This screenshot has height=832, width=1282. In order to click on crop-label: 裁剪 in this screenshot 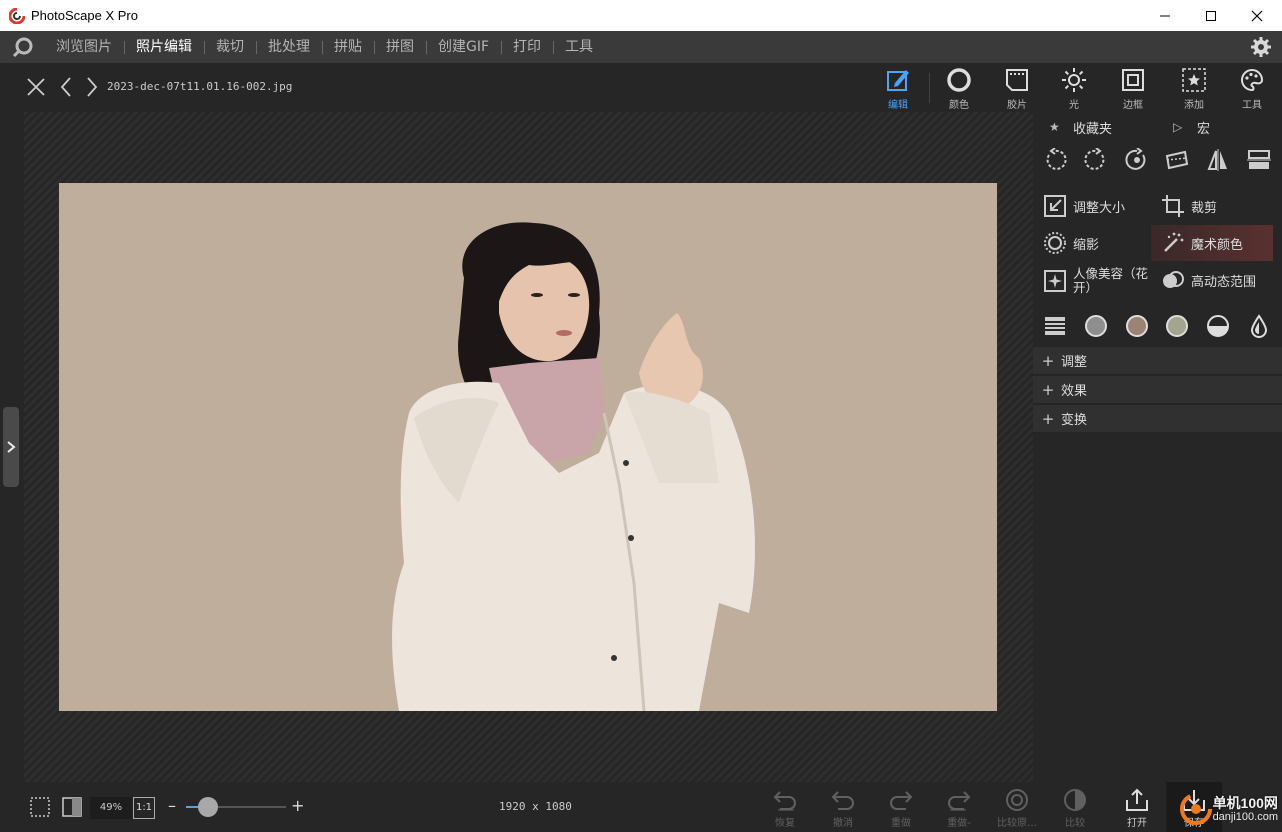, I will do `click(1204, 208)`.